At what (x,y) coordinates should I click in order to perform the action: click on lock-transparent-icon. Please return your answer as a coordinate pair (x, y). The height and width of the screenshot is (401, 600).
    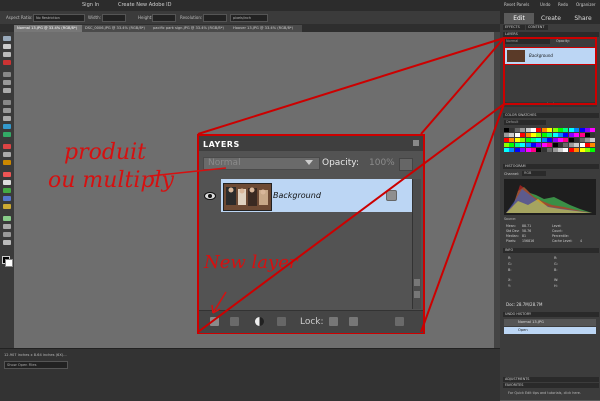
    Looking at the image, I should click on (333, 321).